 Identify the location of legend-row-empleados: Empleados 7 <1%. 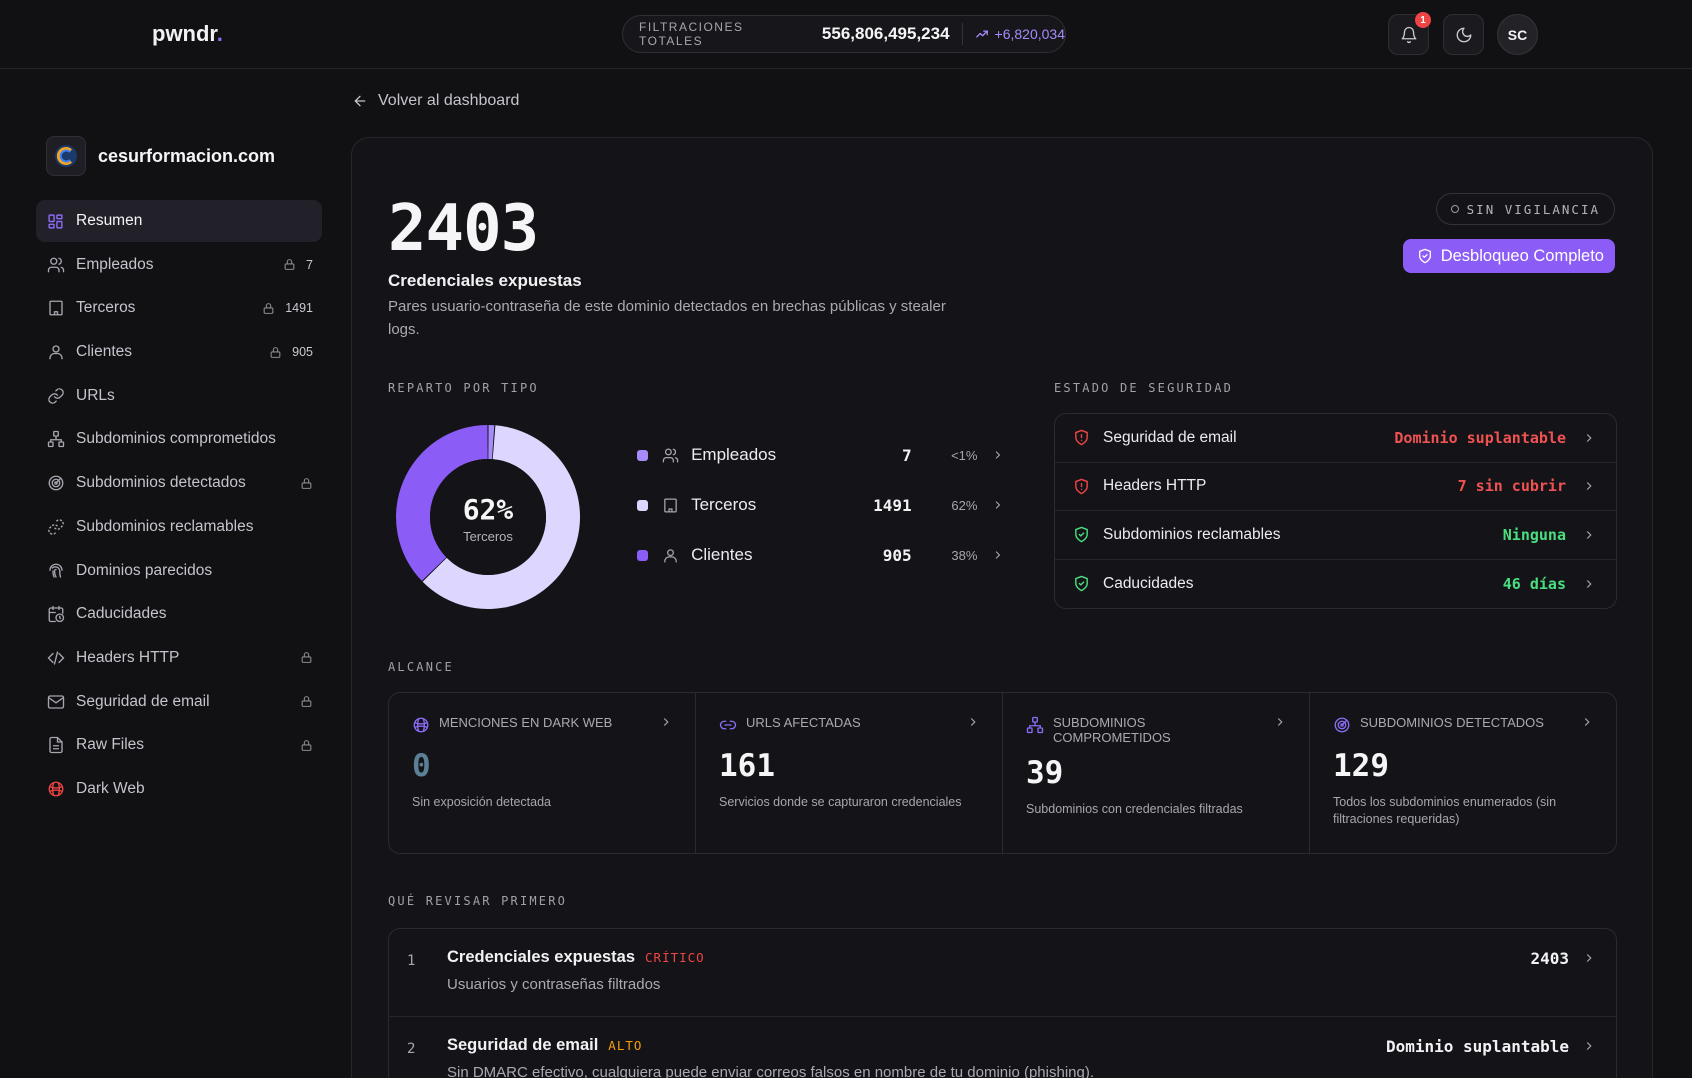
(820, 455).